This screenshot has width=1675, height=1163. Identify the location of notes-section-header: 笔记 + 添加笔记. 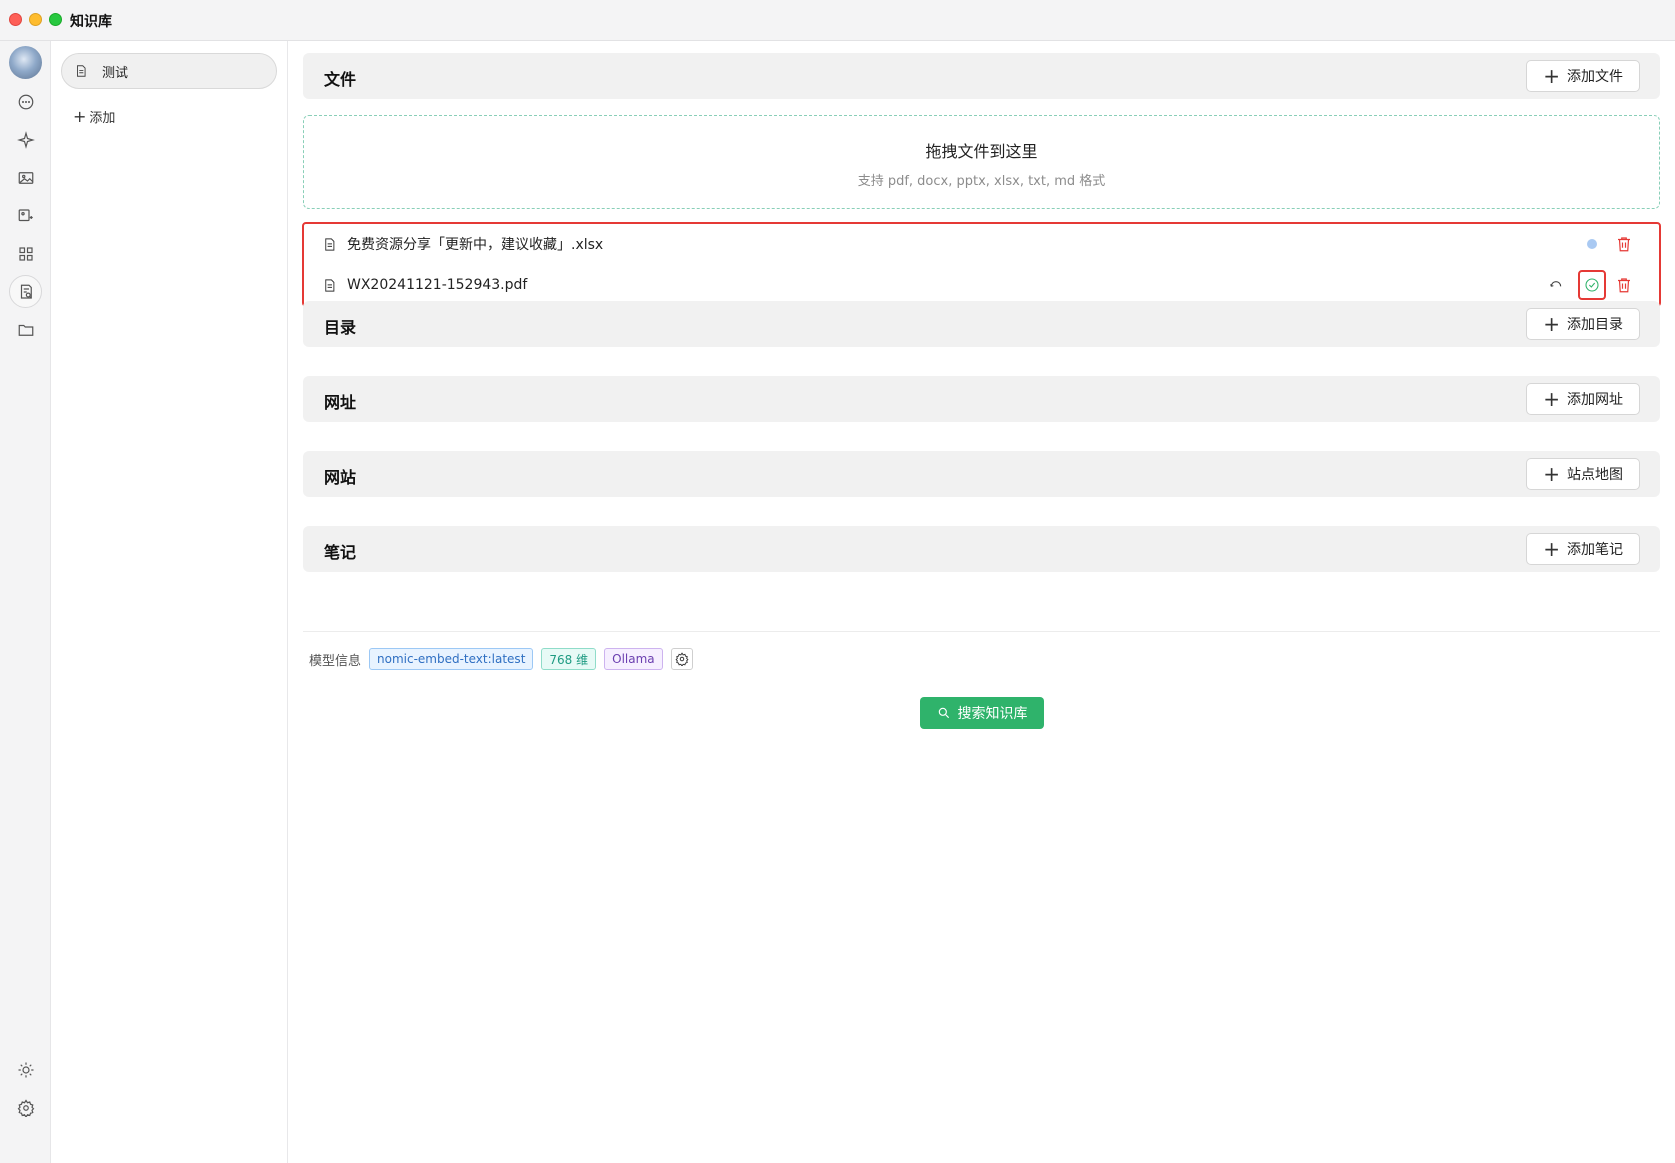
(981, 549).